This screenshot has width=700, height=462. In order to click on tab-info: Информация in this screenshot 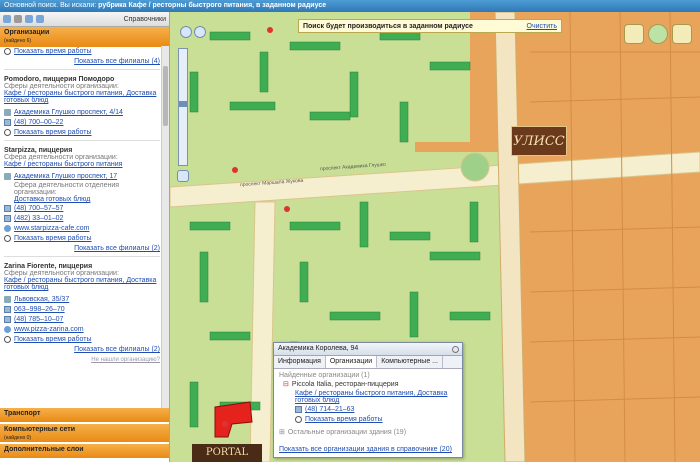, I will do `click(300, 362)`.